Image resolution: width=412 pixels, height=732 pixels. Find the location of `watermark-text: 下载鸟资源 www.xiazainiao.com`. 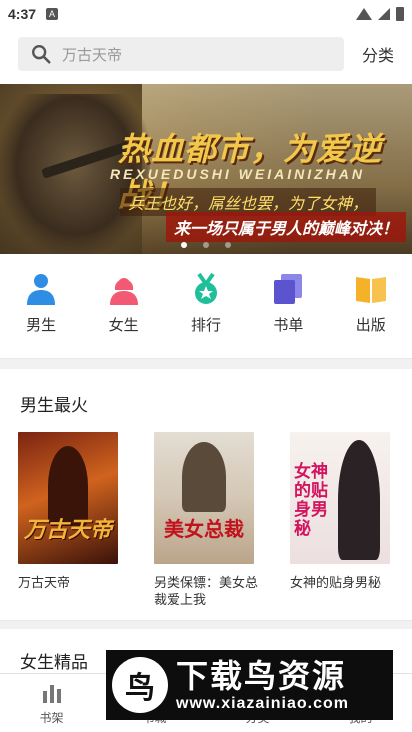

watermark-text: 下载鸟资源 www.xiazainiao.com is located at coordinates (262, 685).